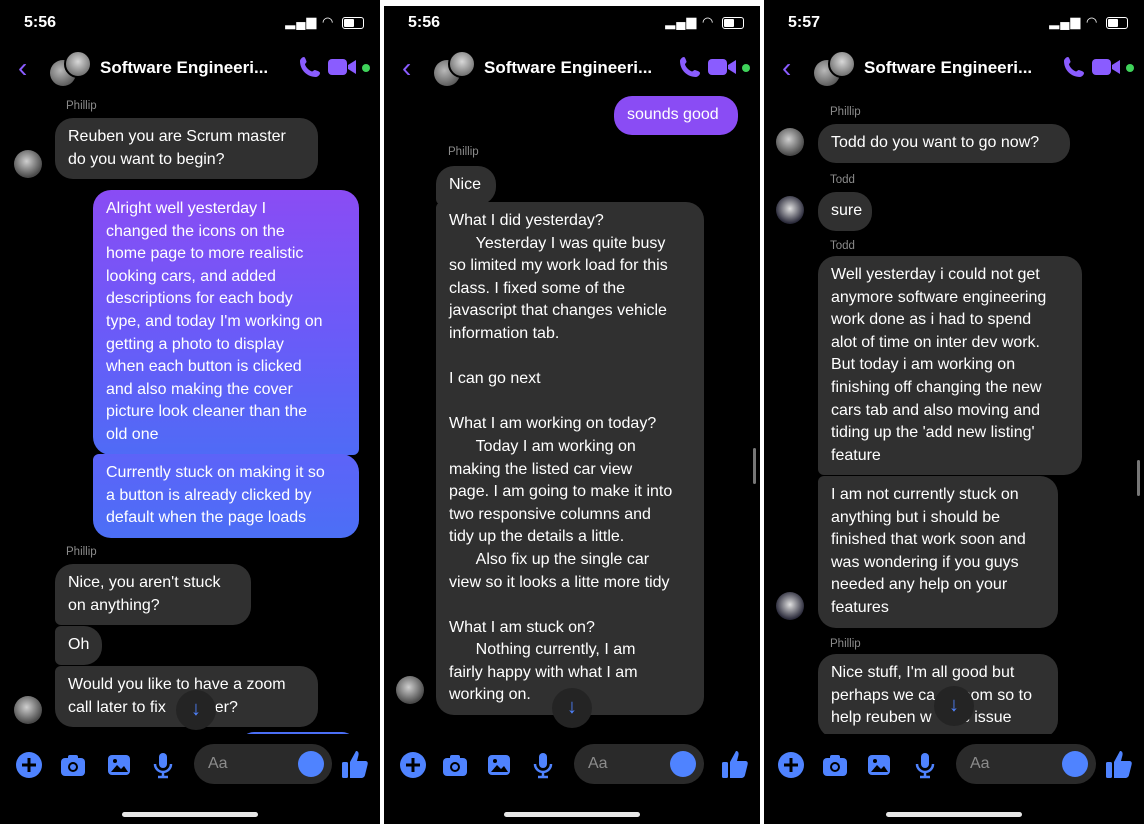  What do you see at coordinates (78, 645) in the screenshot?
I see `message-bubble-incoming: Oh` at bounding box center [78, 645].